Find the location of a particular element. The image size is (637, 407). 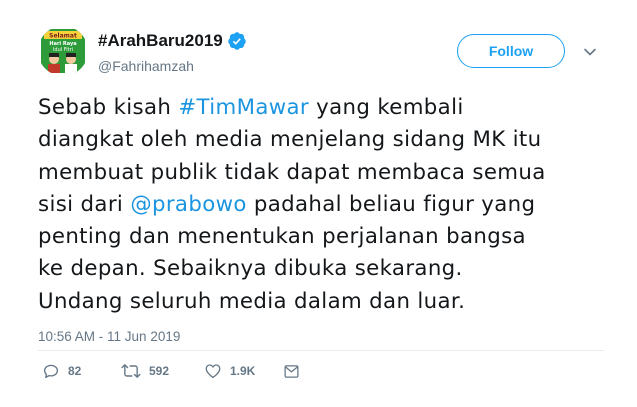

tweet-text-segment: membuat publik tidak dapat membaca semua is located at coordinates (292, 172).